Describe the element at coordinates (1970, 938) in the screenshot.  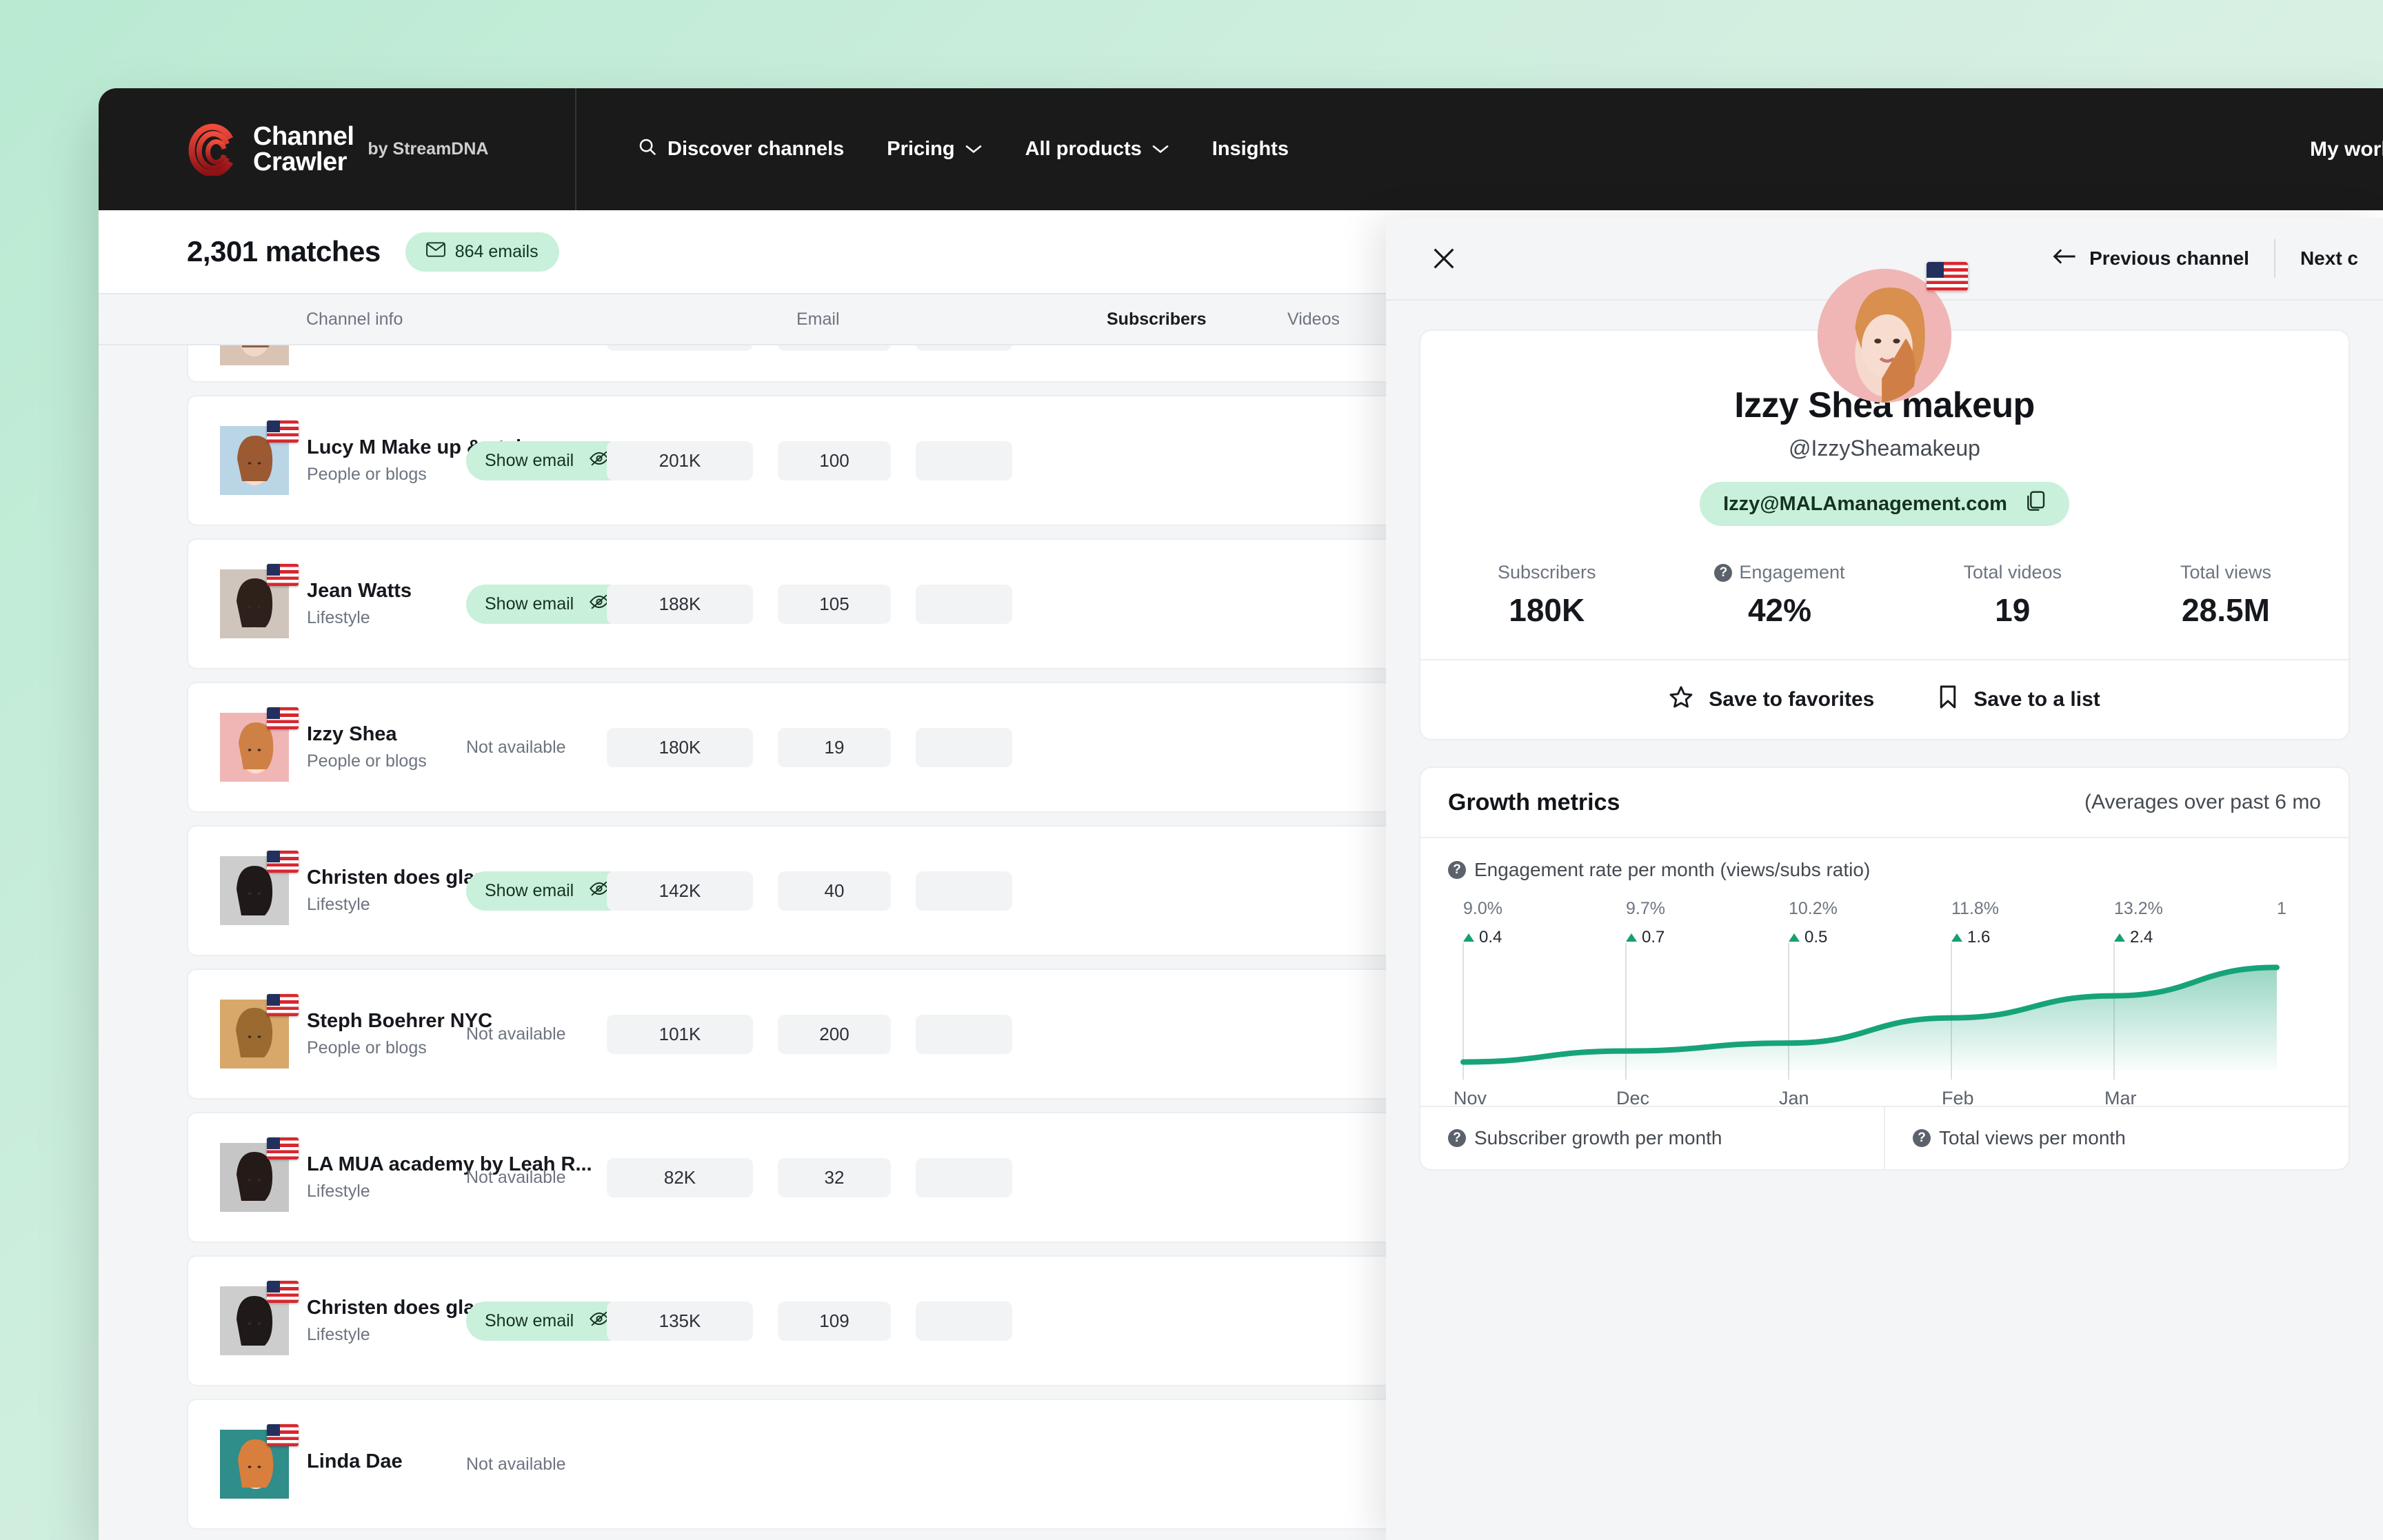
I see `chart-point-delta: 1.6` at that location.